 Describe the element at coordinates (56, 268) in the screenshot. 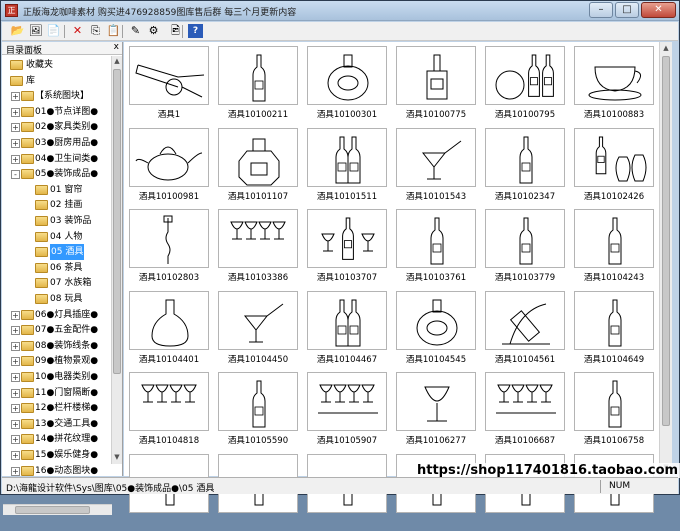

I see `tree-node: 06 茶具` at that location.